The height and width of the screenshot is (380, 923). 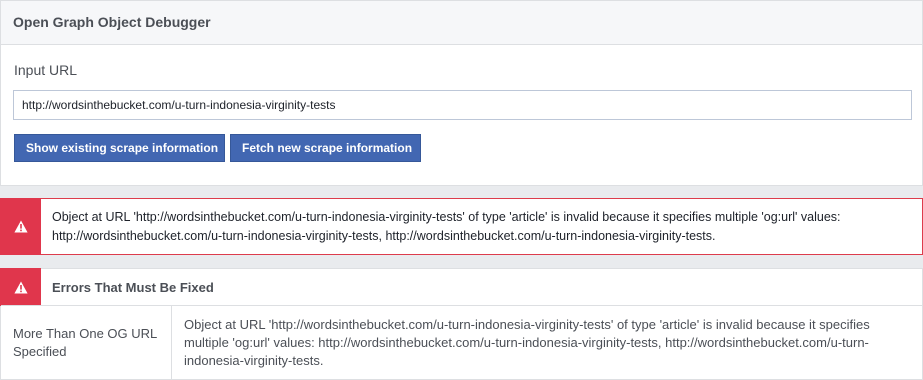 What do you see at coordinates (46, 70) in the screenshot?
I see `input-url-label: Input URL` at bounding box center [46, 70].